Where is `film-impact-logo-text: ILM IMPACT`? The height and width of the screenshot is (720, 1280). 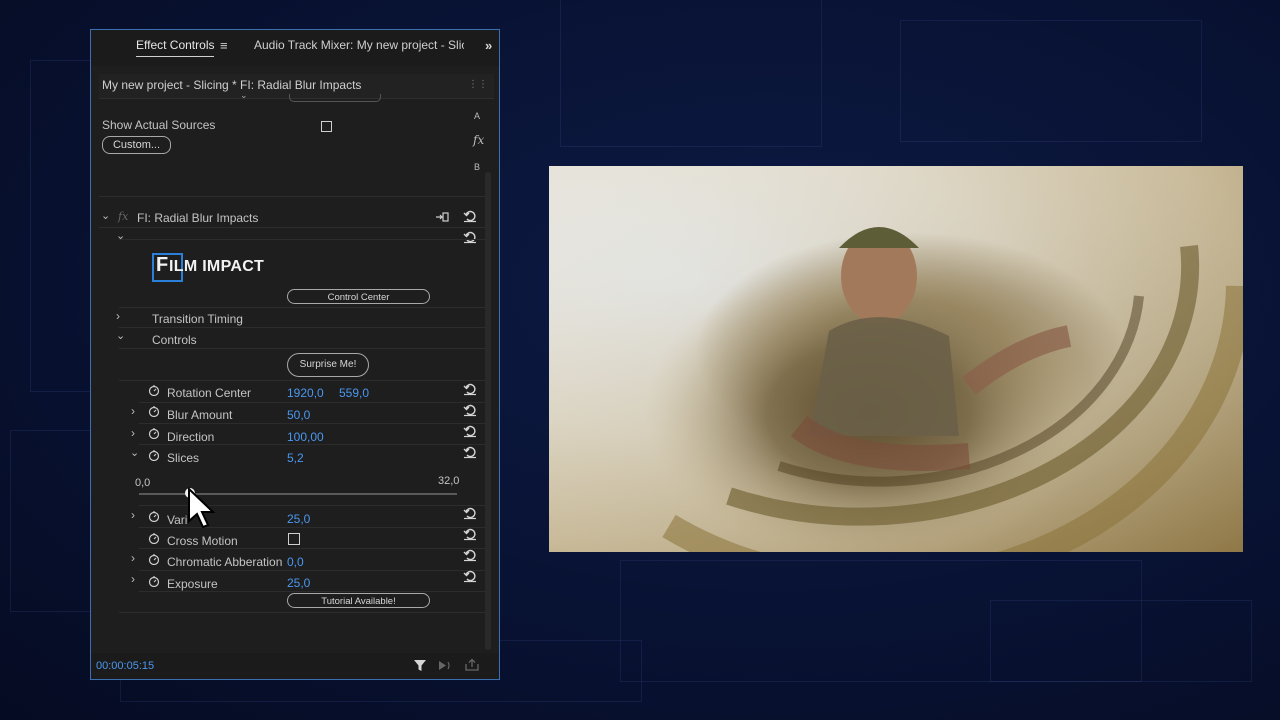 film-impact-logo-text: ILM IMPACT is located at coordinates (217, 266).